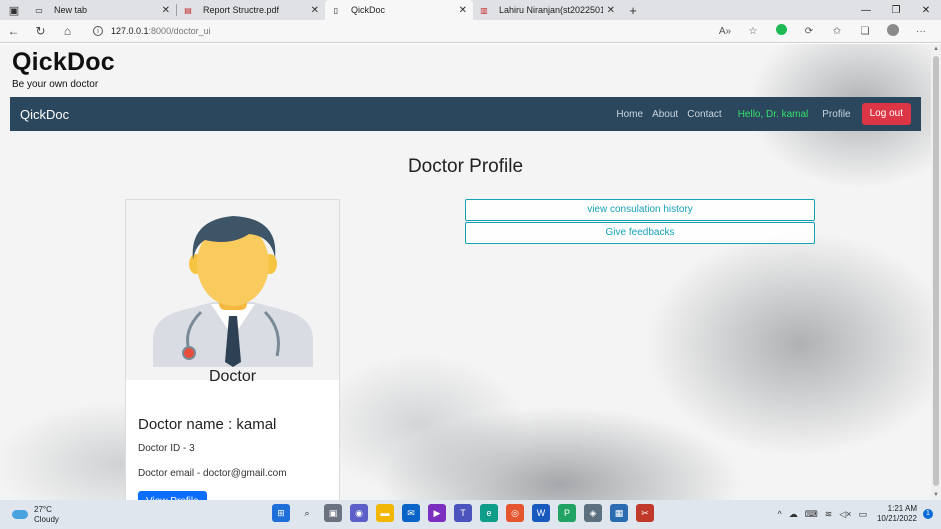  I want to click on nav-profile: Profile, so click(836, 114).